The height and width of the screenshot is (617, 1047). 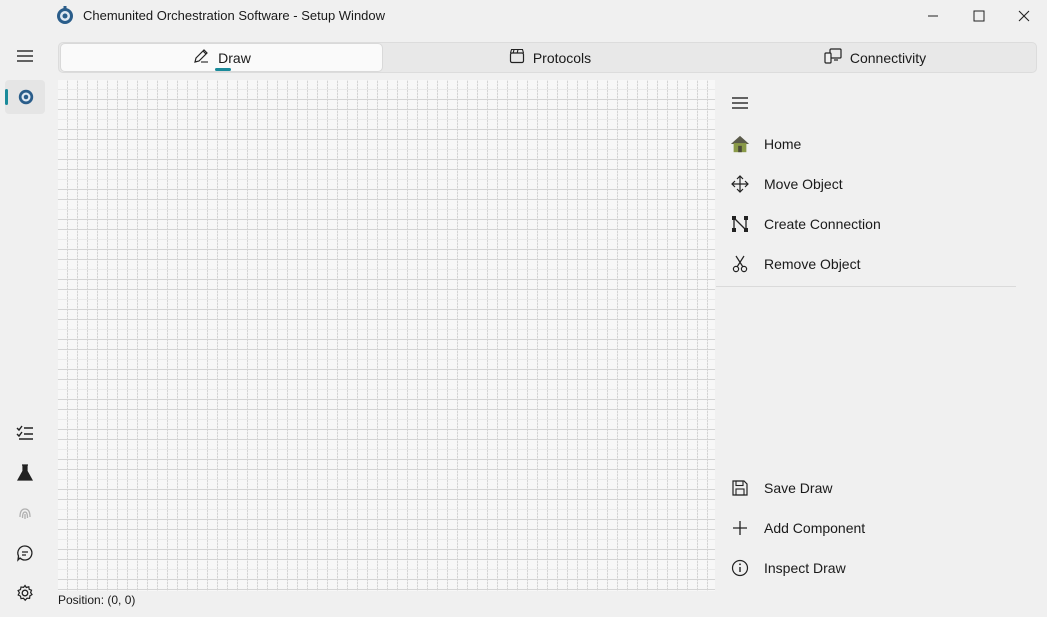 What do you see at coordinates (562, 57) in the screenshot?
I see `tab-label: Protocols` at bounding box center [562, 57].